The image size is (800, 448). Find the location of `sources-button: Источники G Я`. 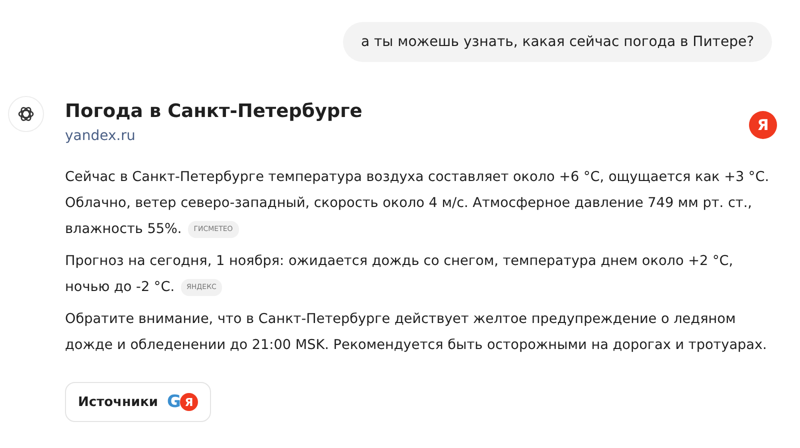

sources-button: Источники G Я is located at coordinates (138, 402).